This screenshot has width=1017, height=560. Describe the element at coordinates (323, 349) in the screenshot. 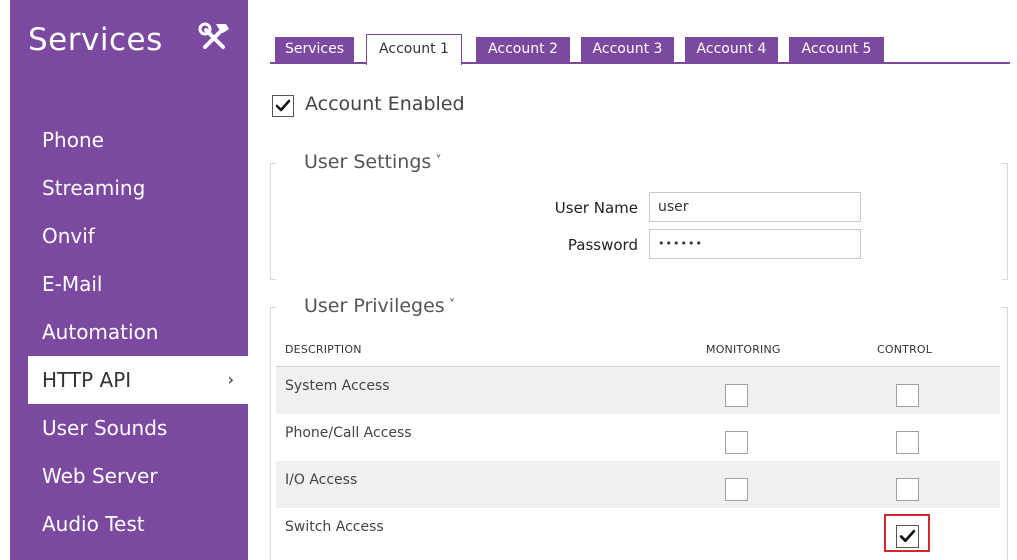

I see `column-header-description: DESCRIPTION` at that location.